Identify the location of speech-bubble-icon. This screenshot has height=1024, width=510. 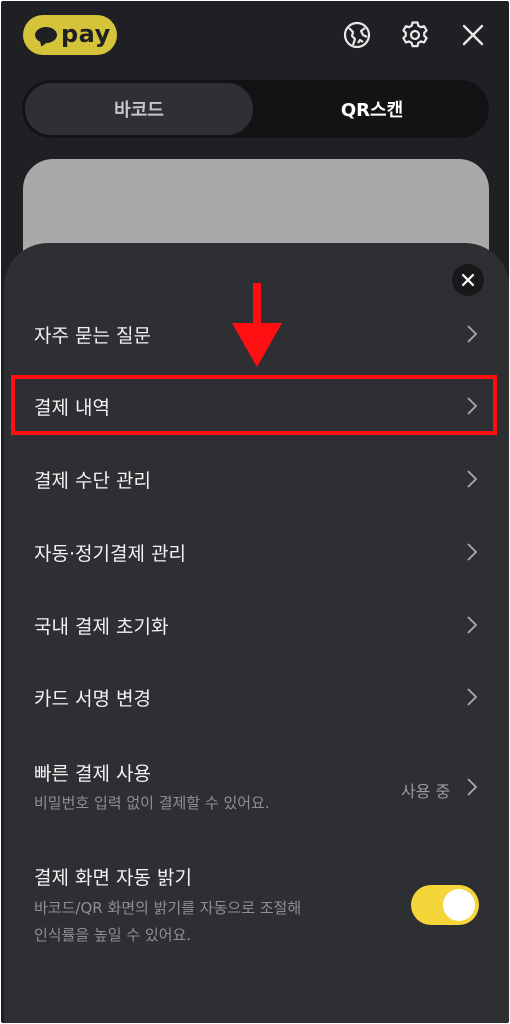
(46, 35).